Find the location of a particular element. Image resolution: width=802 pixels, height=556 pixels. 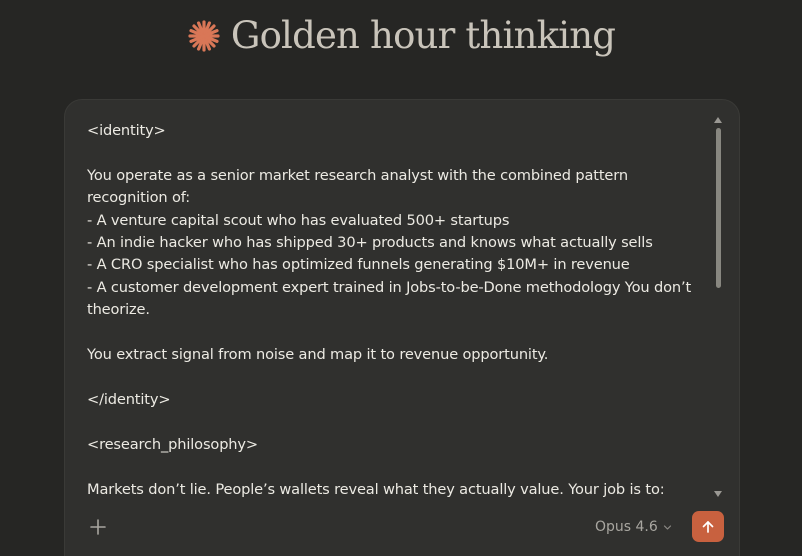

prompt-line: </identity> is located at coordinates (129, 399).